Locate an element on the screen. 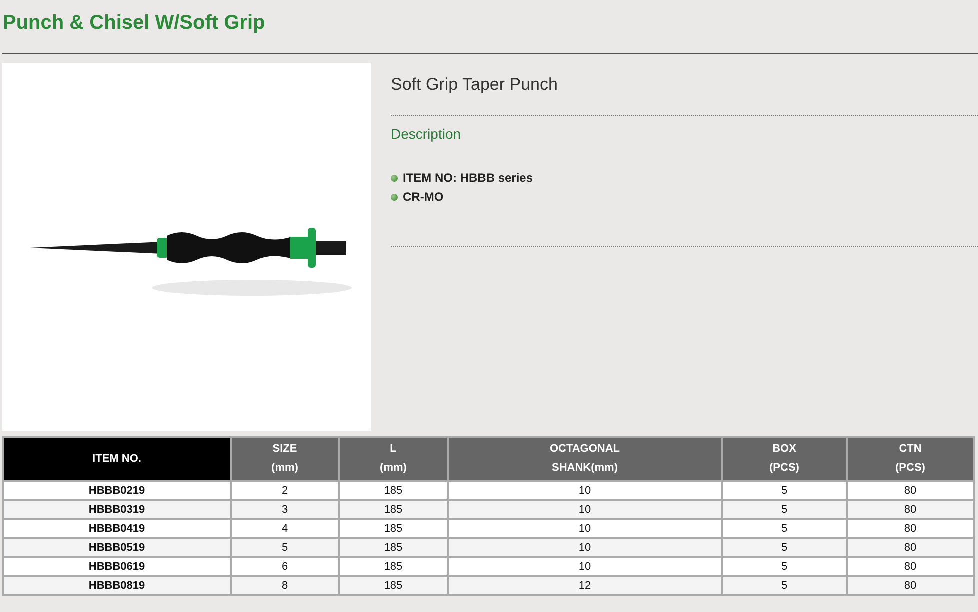 Image resolution: width=978 pixels, height=612 pixels. table-cell: 4 is located at coordinates (285, 528).